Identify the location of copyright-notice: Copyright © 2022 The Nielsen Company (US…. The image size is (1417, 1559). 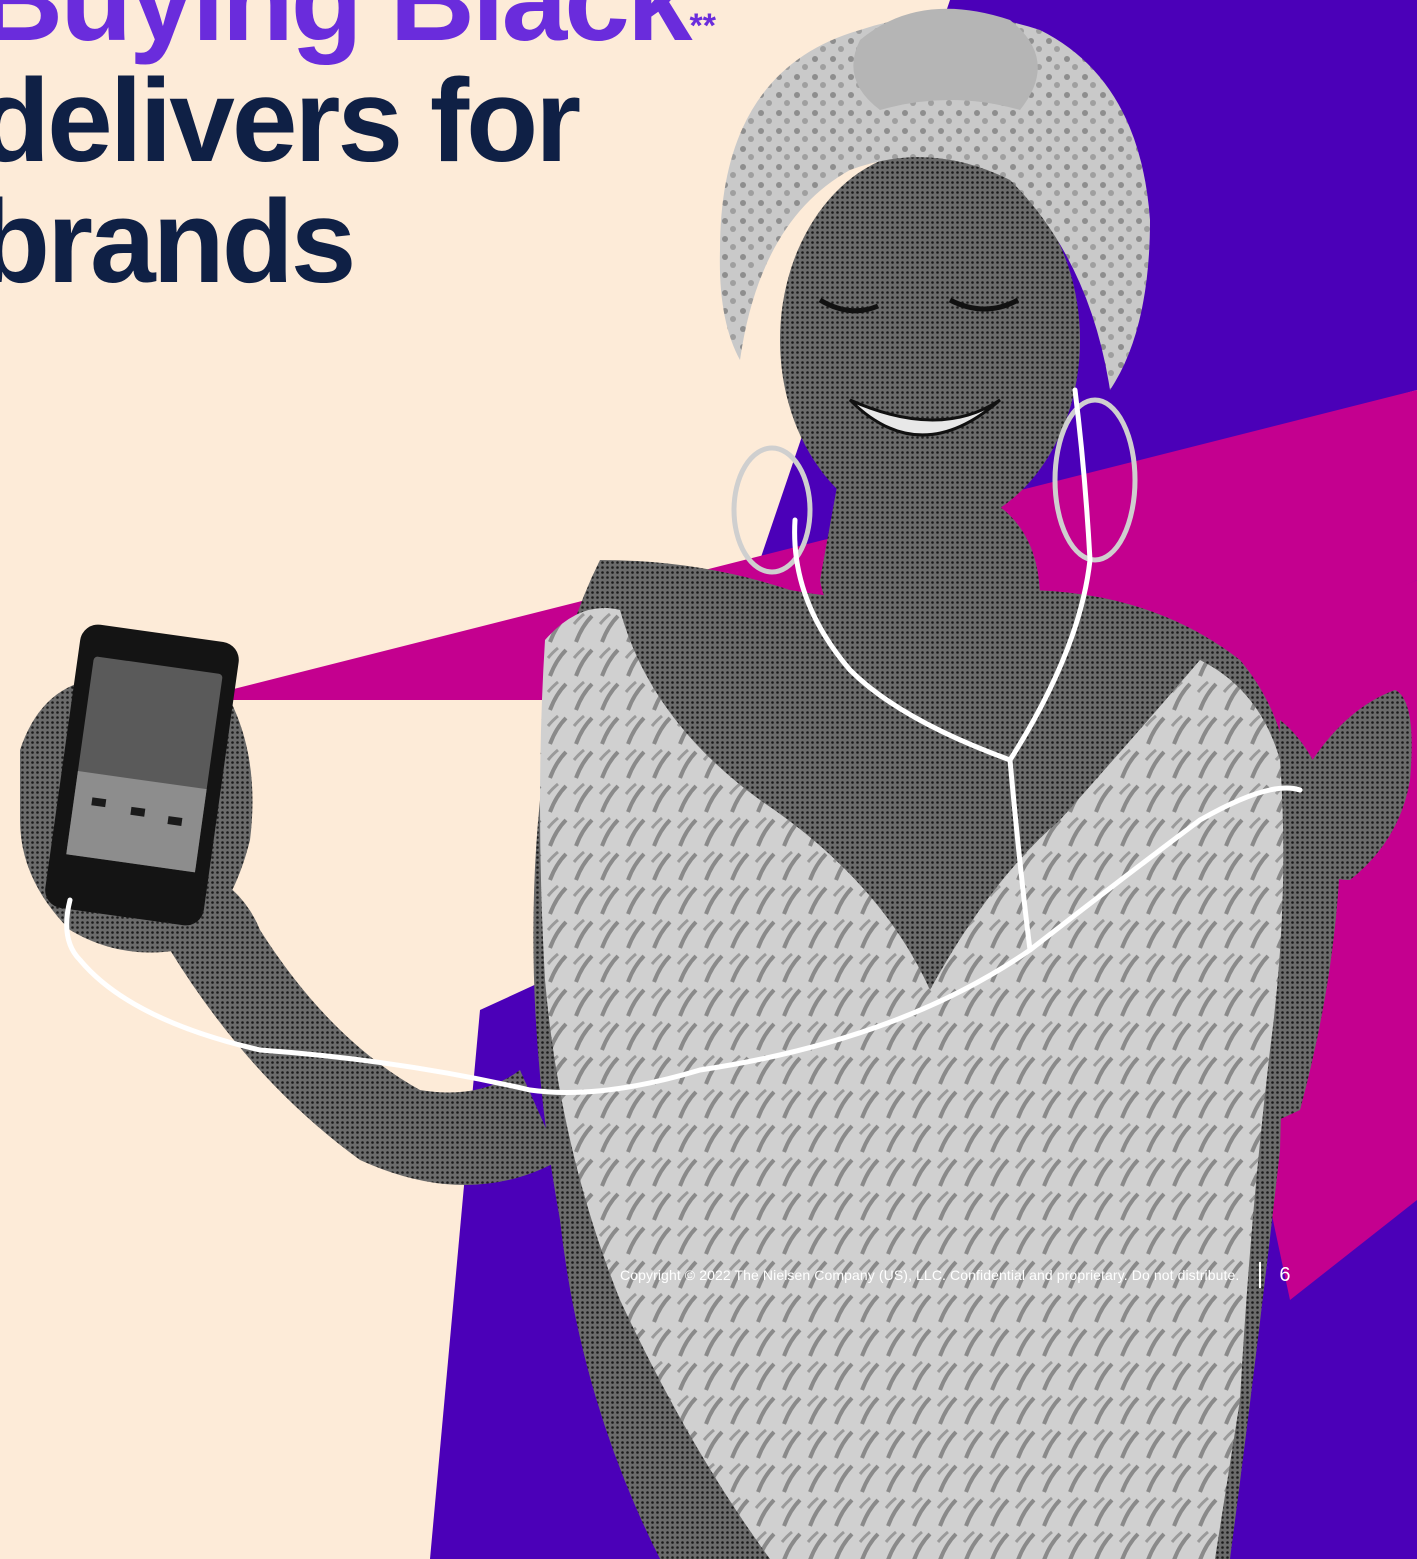
(930, 1275).